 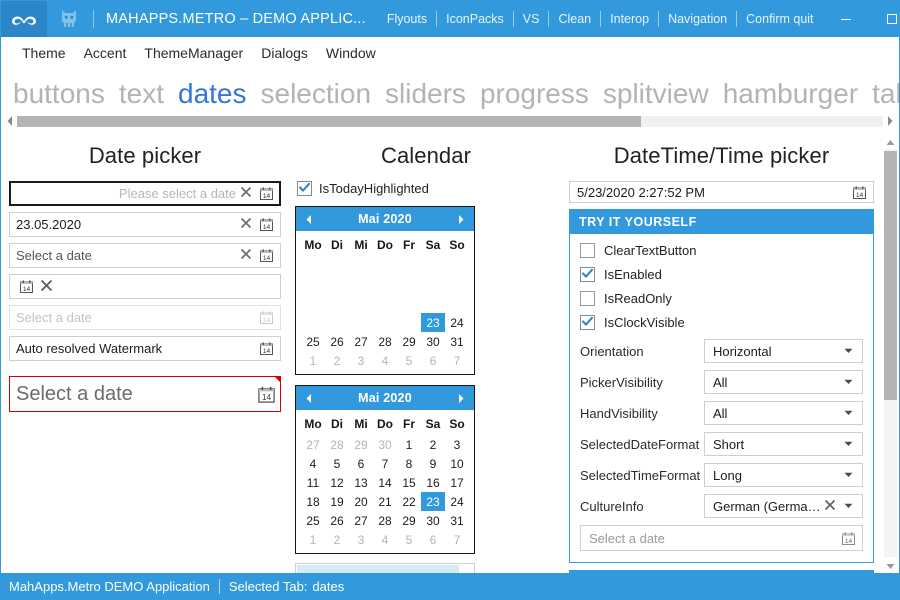 What do you see at coordinates (721, 192) in the screenshot?
I see `datetime-main-field: 5/23/2020 2:27:52 PM 14` at bounding box center [721, 192].